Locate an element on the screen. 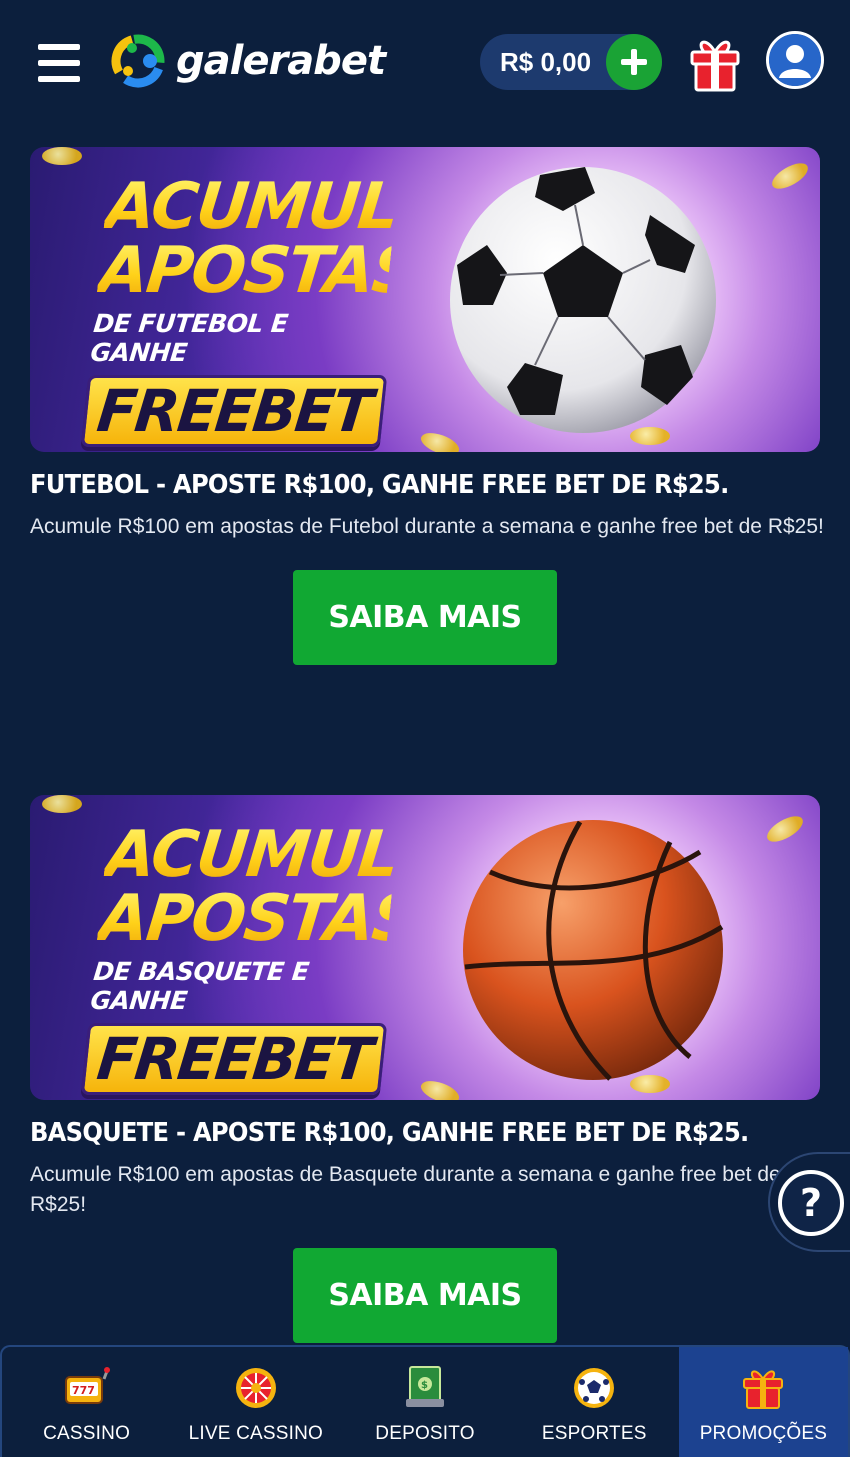  basketball-icon is located at coordinates (593, 950).